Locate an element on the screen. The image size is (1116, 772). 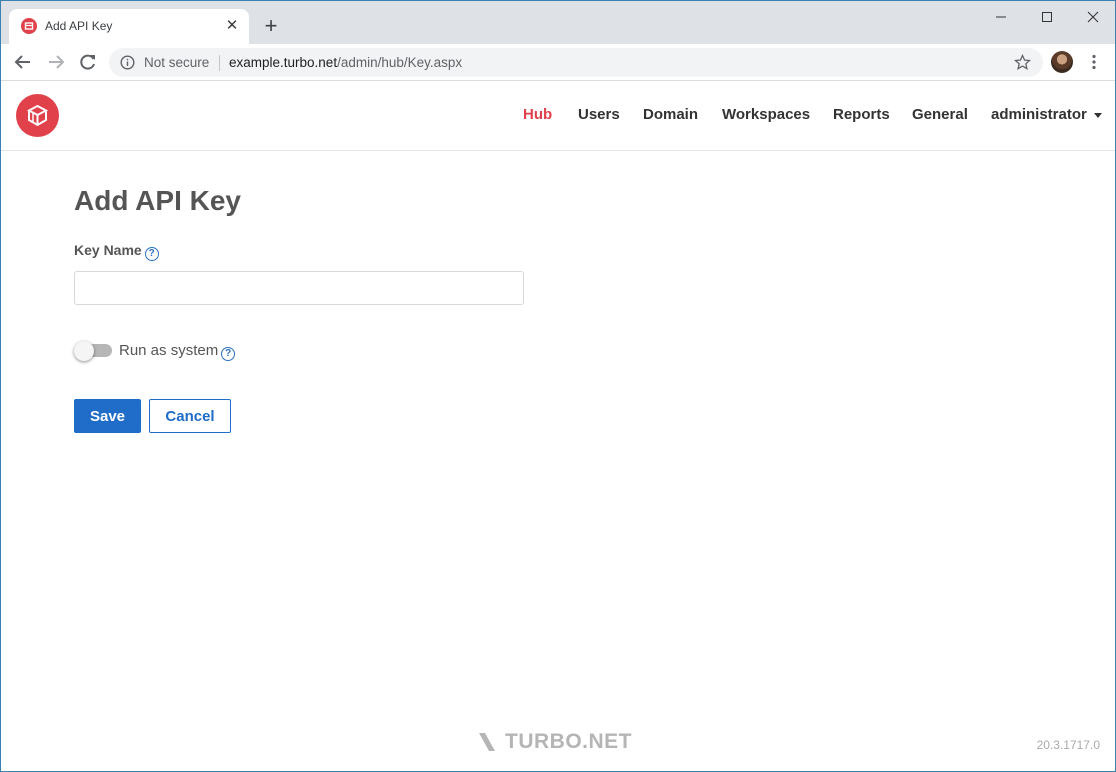
run-as-system-label-text: Run as system is located at coordinates (169, 350).